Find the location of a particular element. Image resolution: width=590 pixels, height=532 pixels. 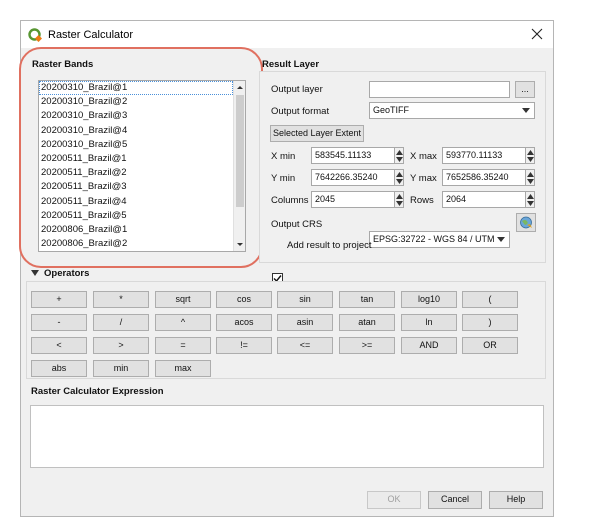

operator-button: - is located at coordinates (59, 322).